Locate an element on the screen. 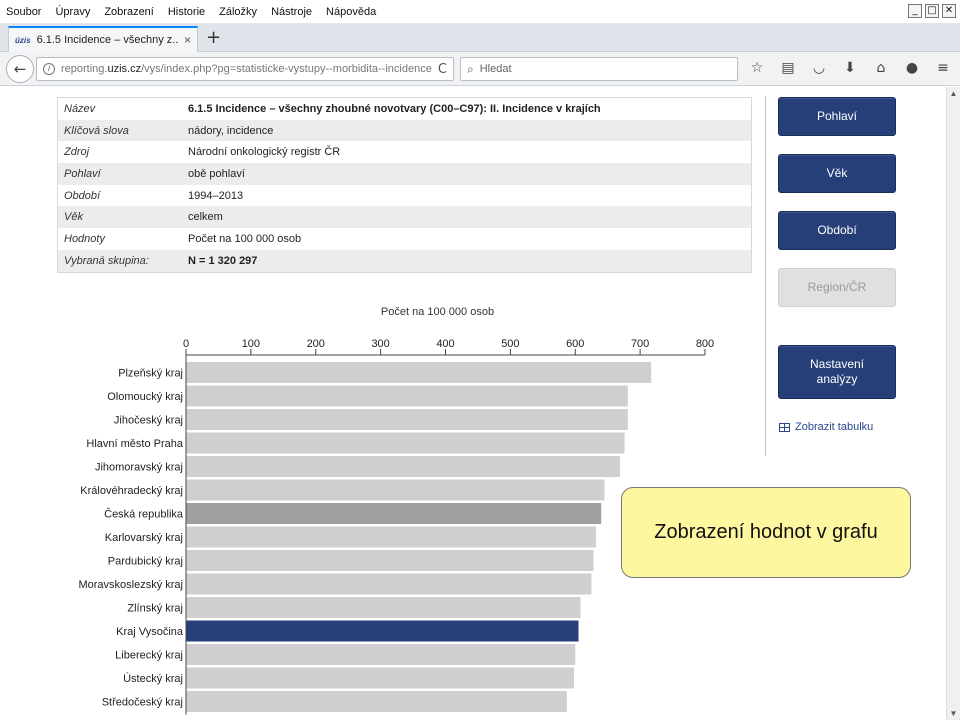  callout-note: Zobrazení hodnot v grafu is located at coordinates (766, 532).